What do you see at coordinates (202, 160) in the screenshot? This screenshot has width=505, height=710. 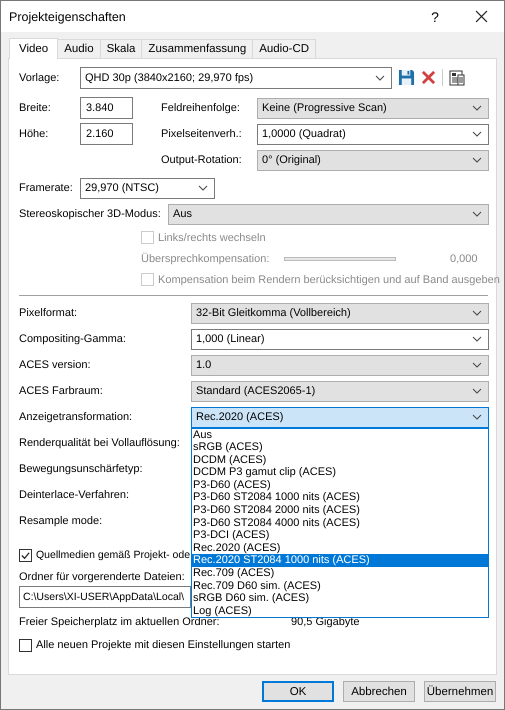 I see `field-label: Output-Rotation:` at bounding box center [202, 160].